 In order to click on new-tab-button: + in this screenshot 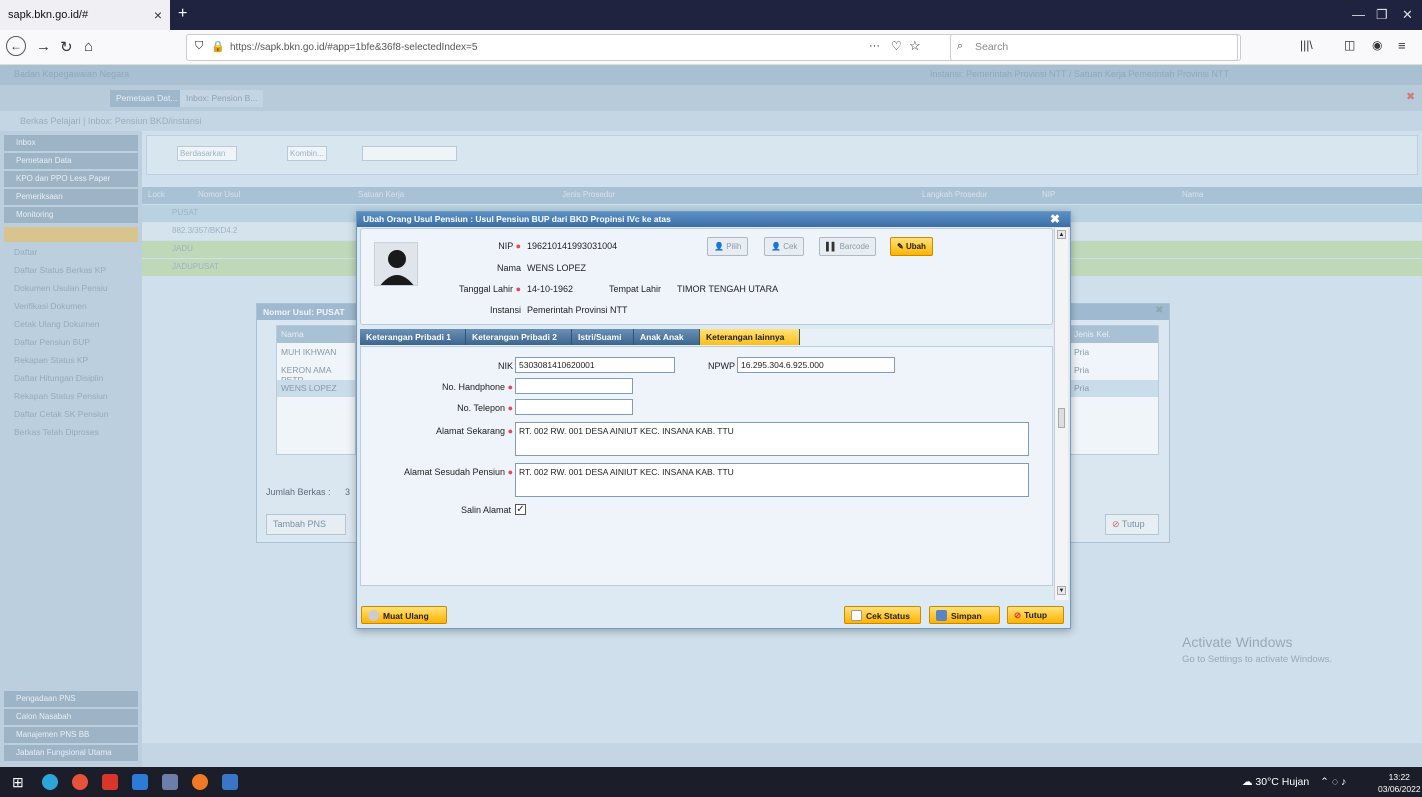, I will do `click(182, 14)`.